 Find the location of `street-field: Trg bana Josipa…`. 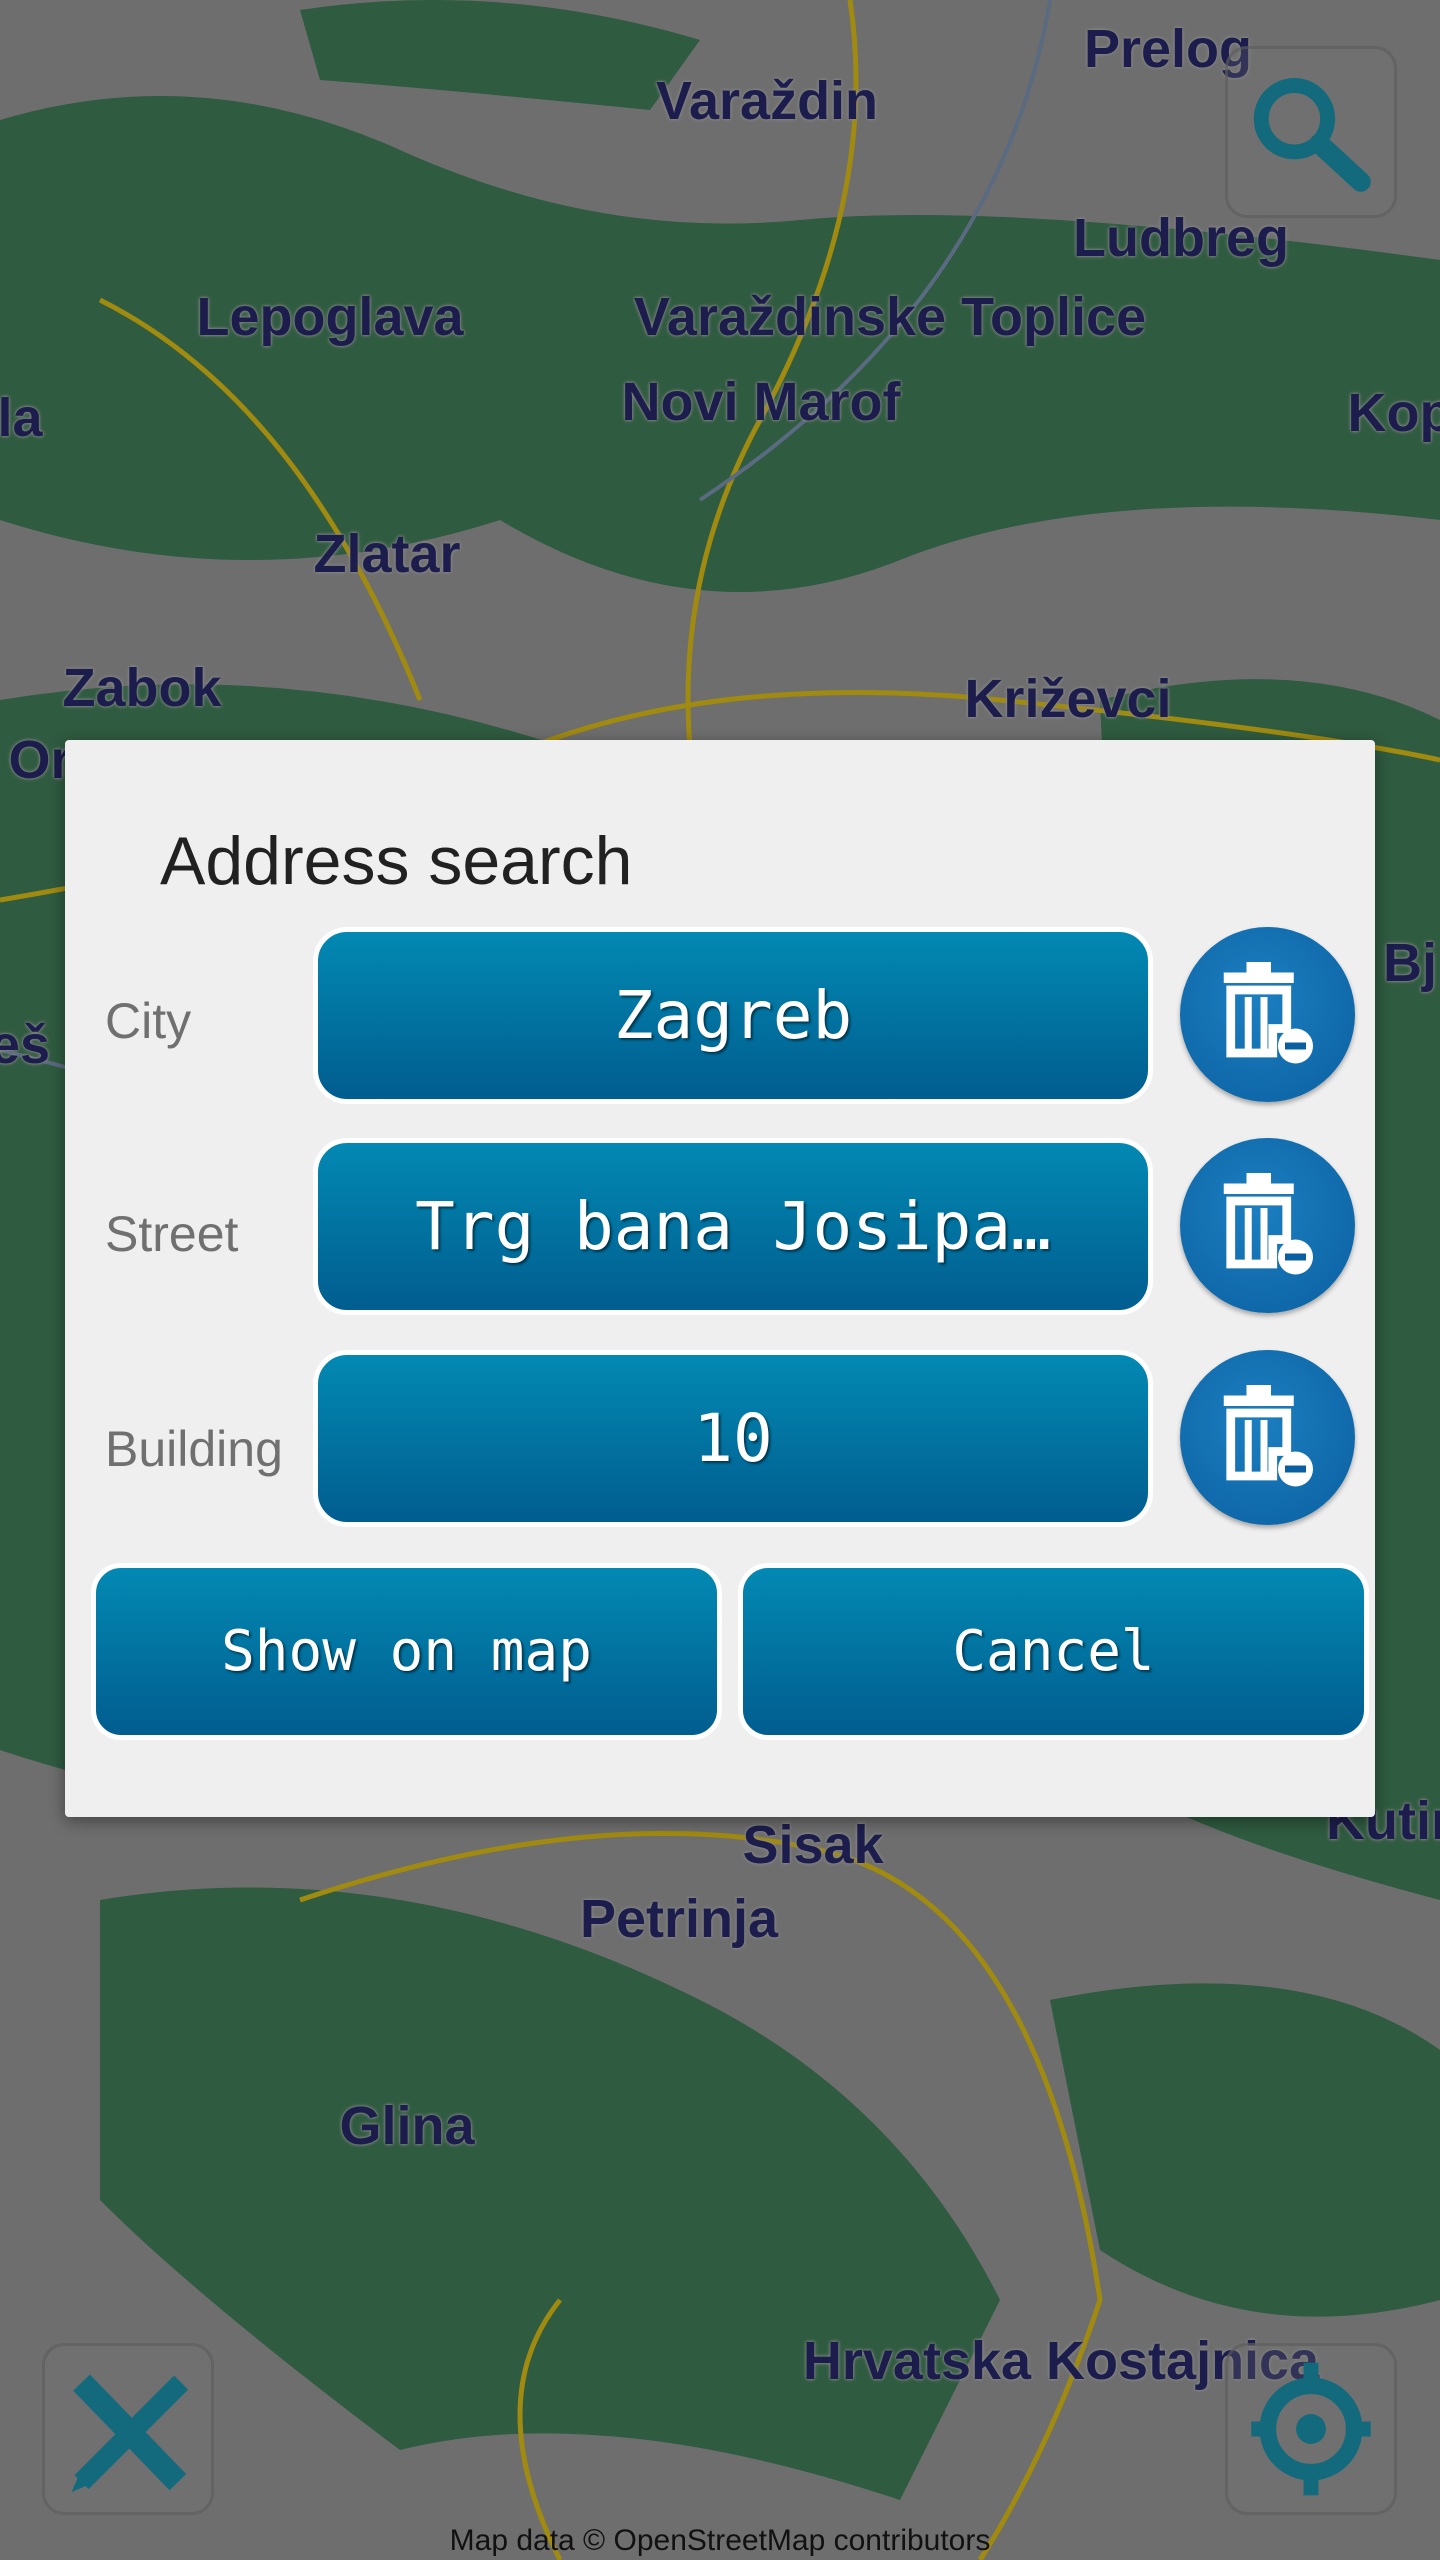

street-field: Trg bana Josipa… is located at coordinates (733, 1226).